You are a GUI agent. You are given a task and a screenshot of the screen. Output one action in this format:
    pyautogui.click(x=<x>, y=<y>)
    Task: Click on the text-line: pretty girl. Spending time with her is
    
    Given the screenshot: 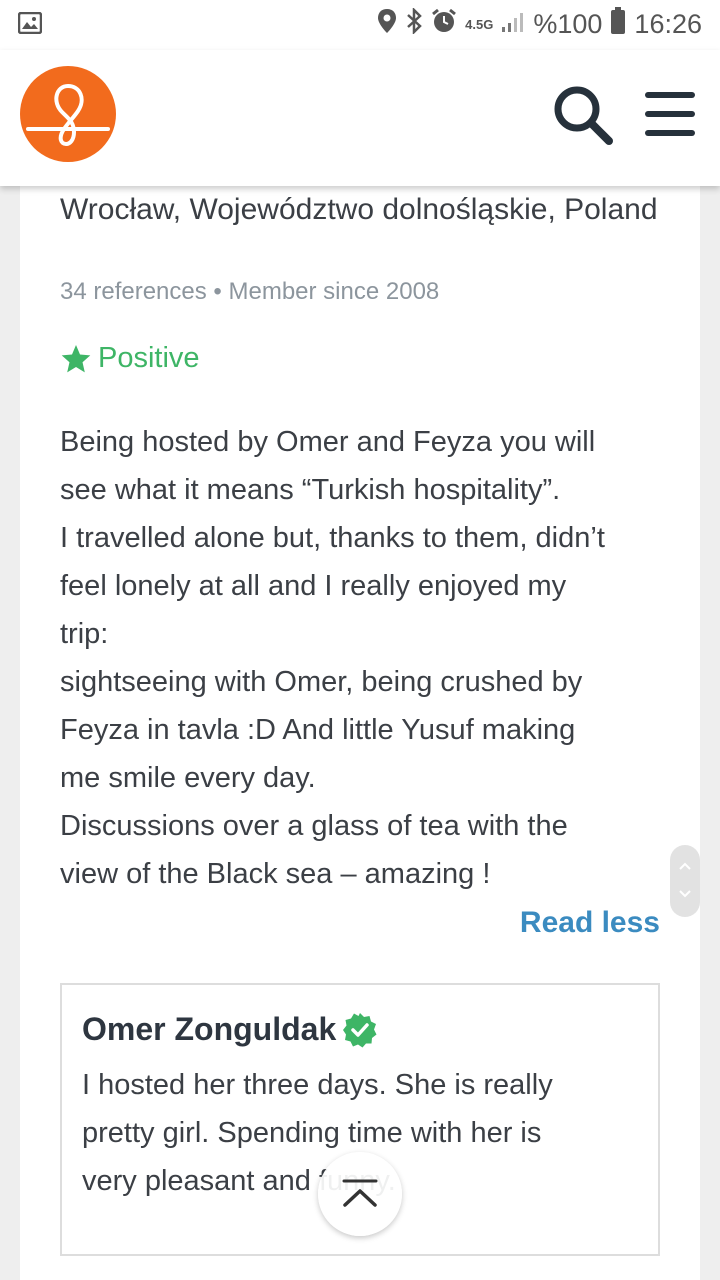 What is the action you would take?
    pyautogui.click(x=312, y=1133)
    